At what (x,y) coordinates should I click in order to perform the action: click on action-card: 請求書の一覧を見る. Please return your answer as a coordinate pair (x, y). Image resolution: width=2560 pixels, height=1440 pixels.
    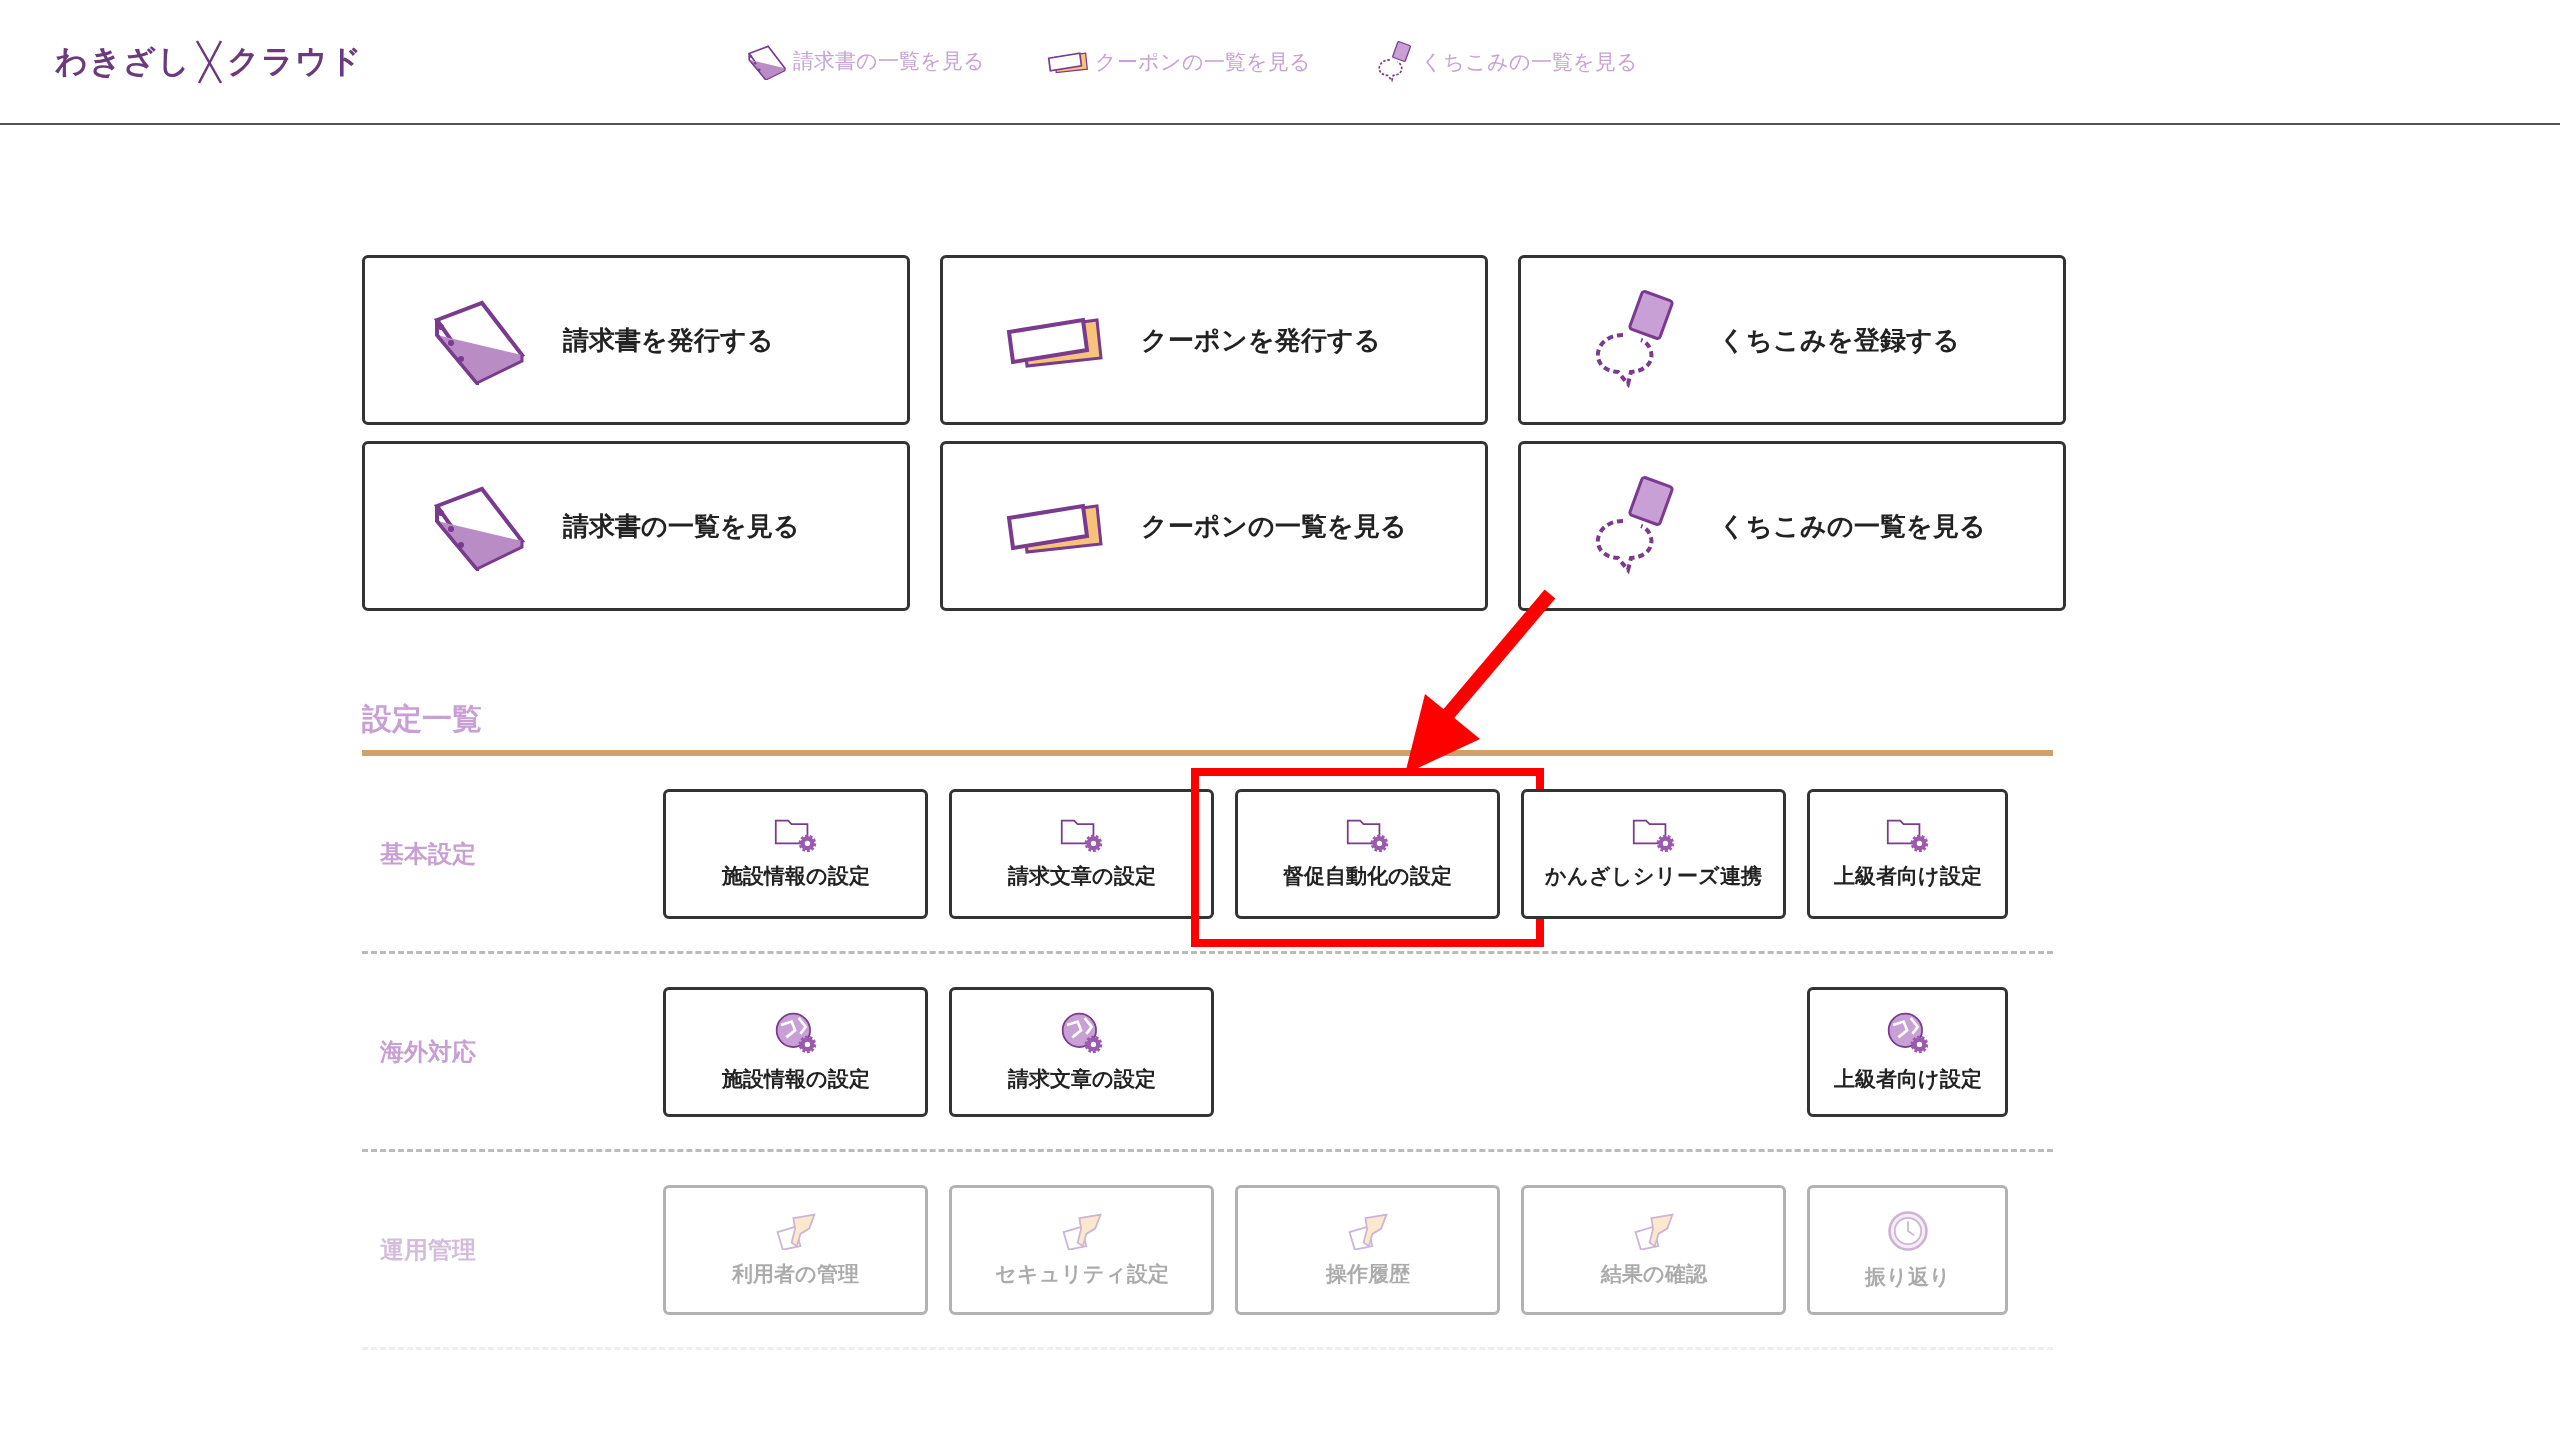
    Looking at the image, I should click on (636, 526).